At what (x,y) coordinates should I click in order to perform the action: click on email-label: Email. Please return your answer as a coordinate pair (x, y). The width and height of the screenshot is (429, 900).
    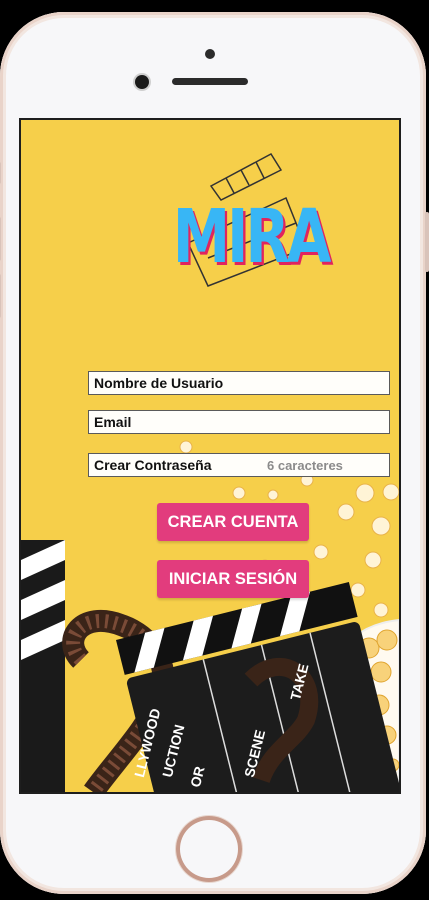
    Looking at the image, I should click on (113, 422).